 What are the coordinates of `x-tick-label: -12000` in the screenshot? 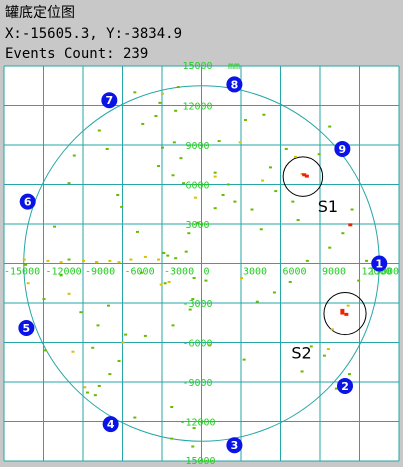 It's located at (64, 272).